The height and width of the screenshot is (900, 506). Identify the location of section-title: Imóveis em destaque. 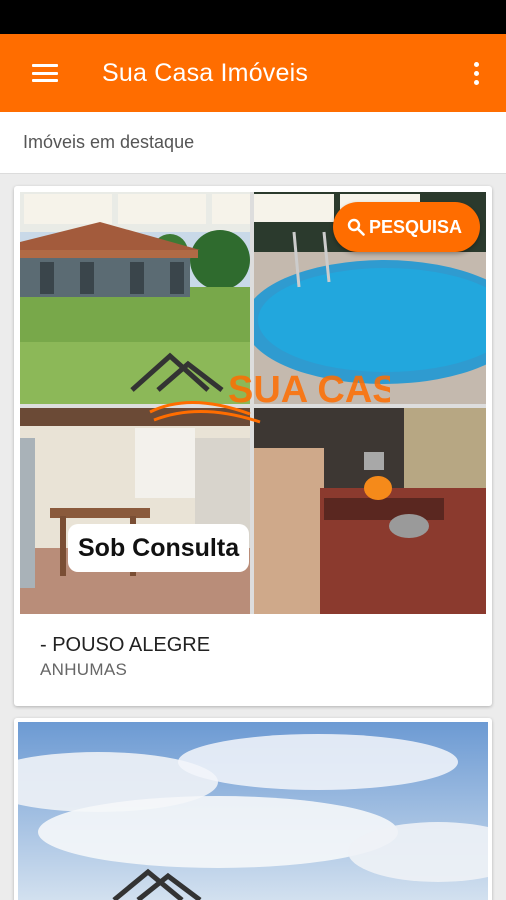
(253, 143).